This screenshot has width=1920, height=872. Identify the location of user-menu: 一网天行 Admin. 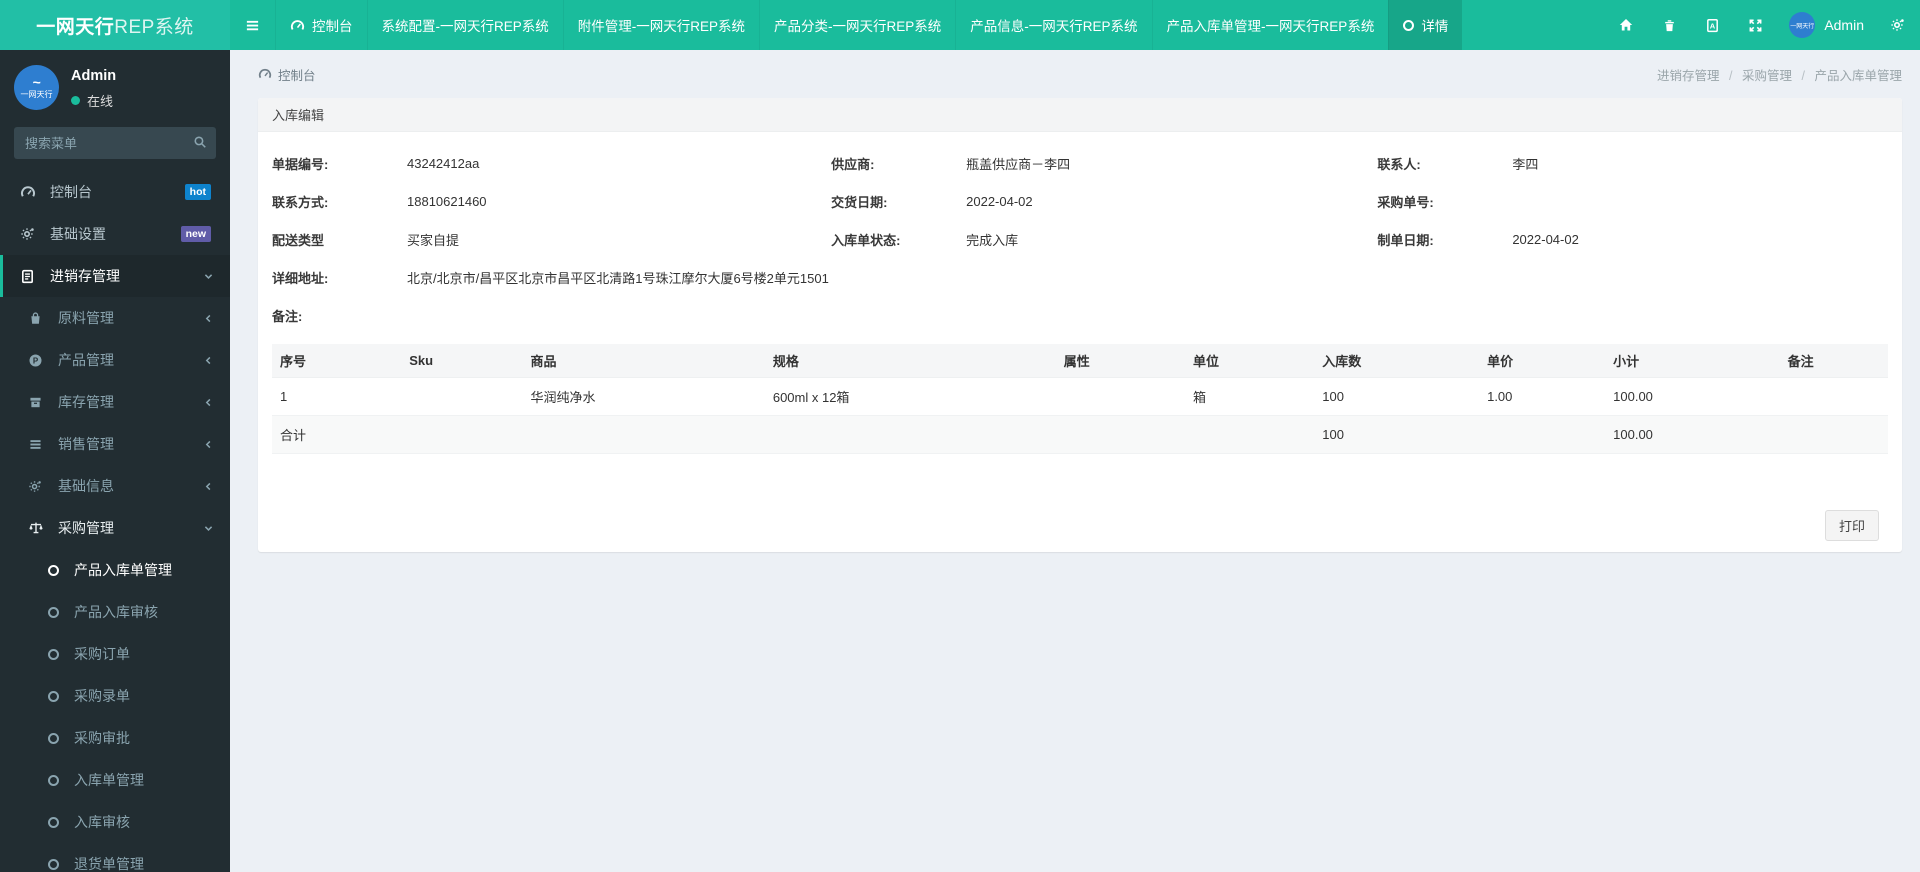
(1826, 25).